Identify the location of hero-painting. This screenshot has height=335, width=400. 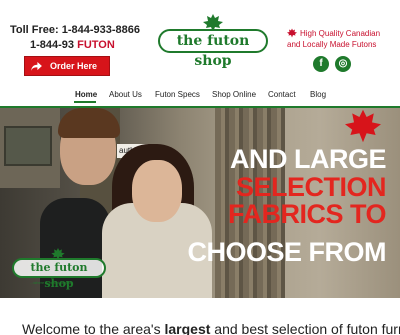
(28, 146).